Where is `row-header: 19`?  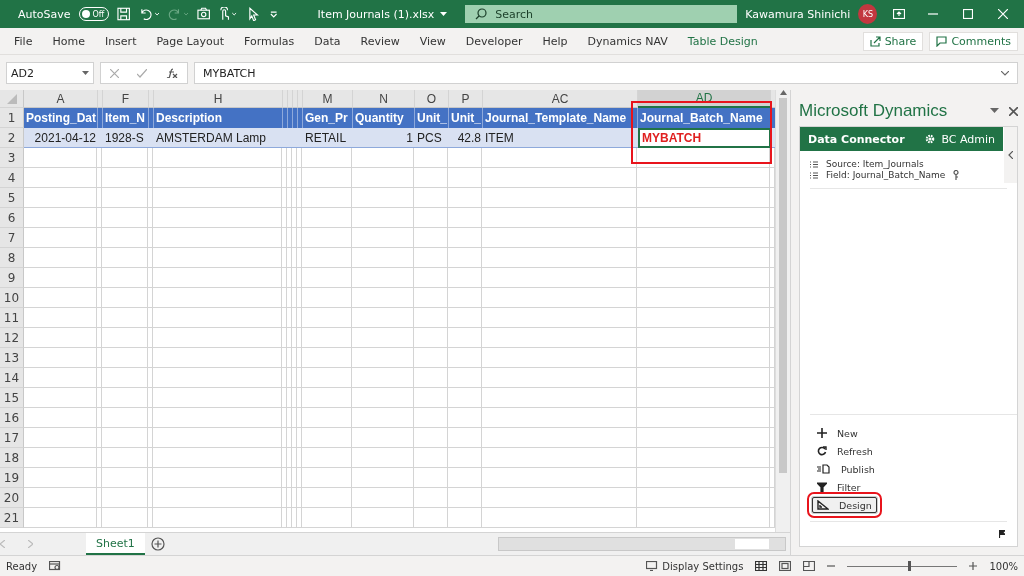
row-header: 19 is located at coordinates (12, 478).